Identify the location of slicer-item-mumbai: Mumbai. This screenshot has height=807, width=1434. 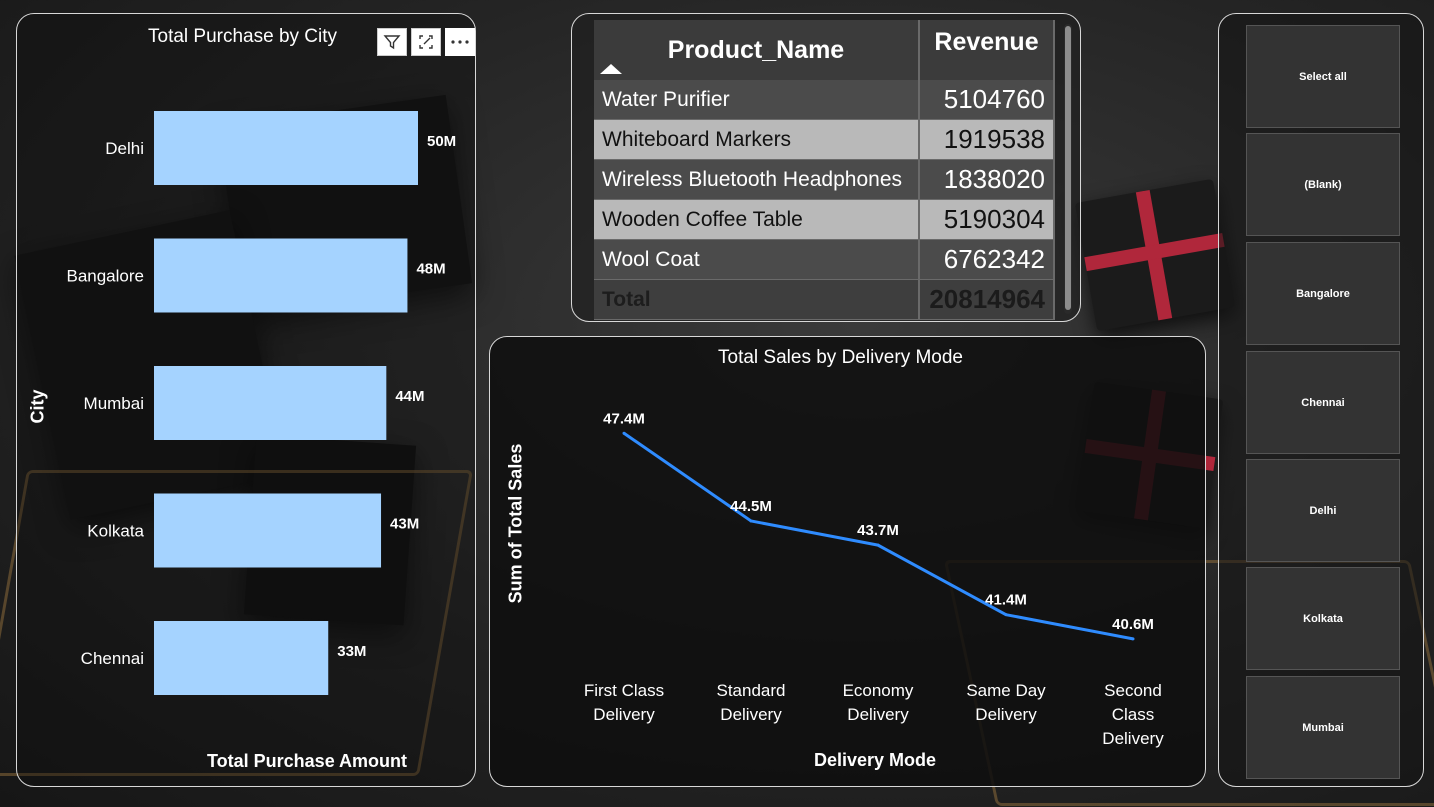
(1323, 727).